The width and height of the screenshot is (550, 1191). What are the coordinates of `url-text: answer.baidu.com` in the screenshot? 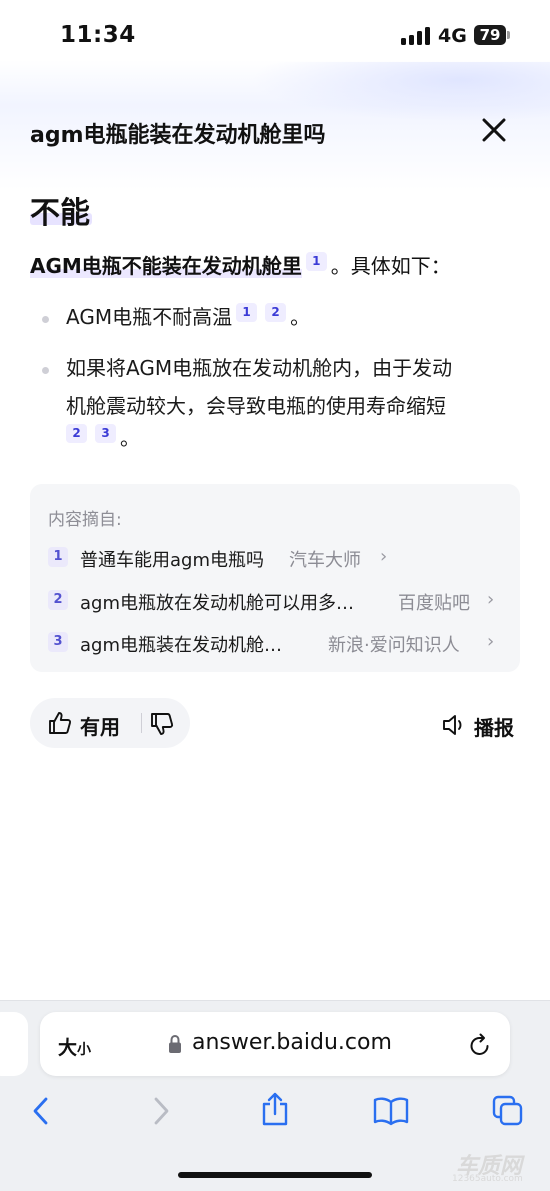 It's located at (292, 1042).